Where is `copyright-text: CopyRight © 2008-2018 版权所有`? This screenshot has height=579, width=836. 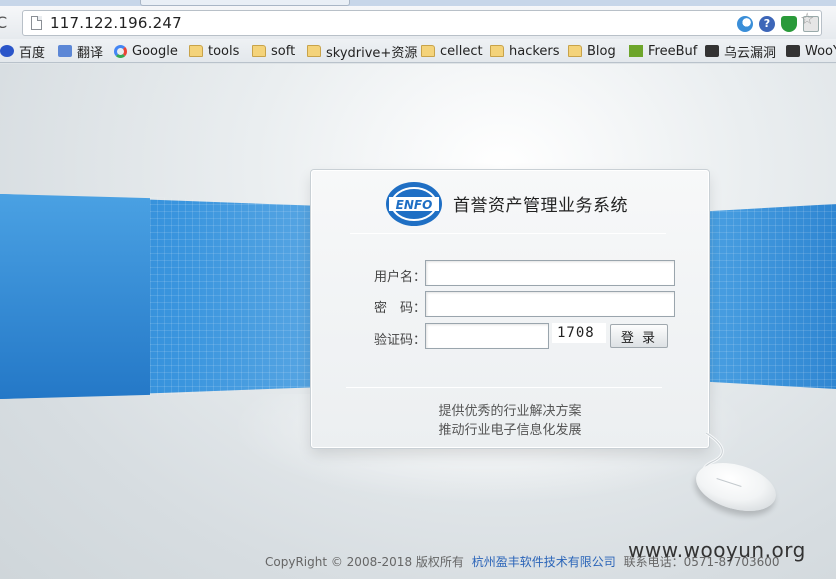 copyright-text: CopyRight © 2008-2018 版权所有 is located at coordinates (364, 562).